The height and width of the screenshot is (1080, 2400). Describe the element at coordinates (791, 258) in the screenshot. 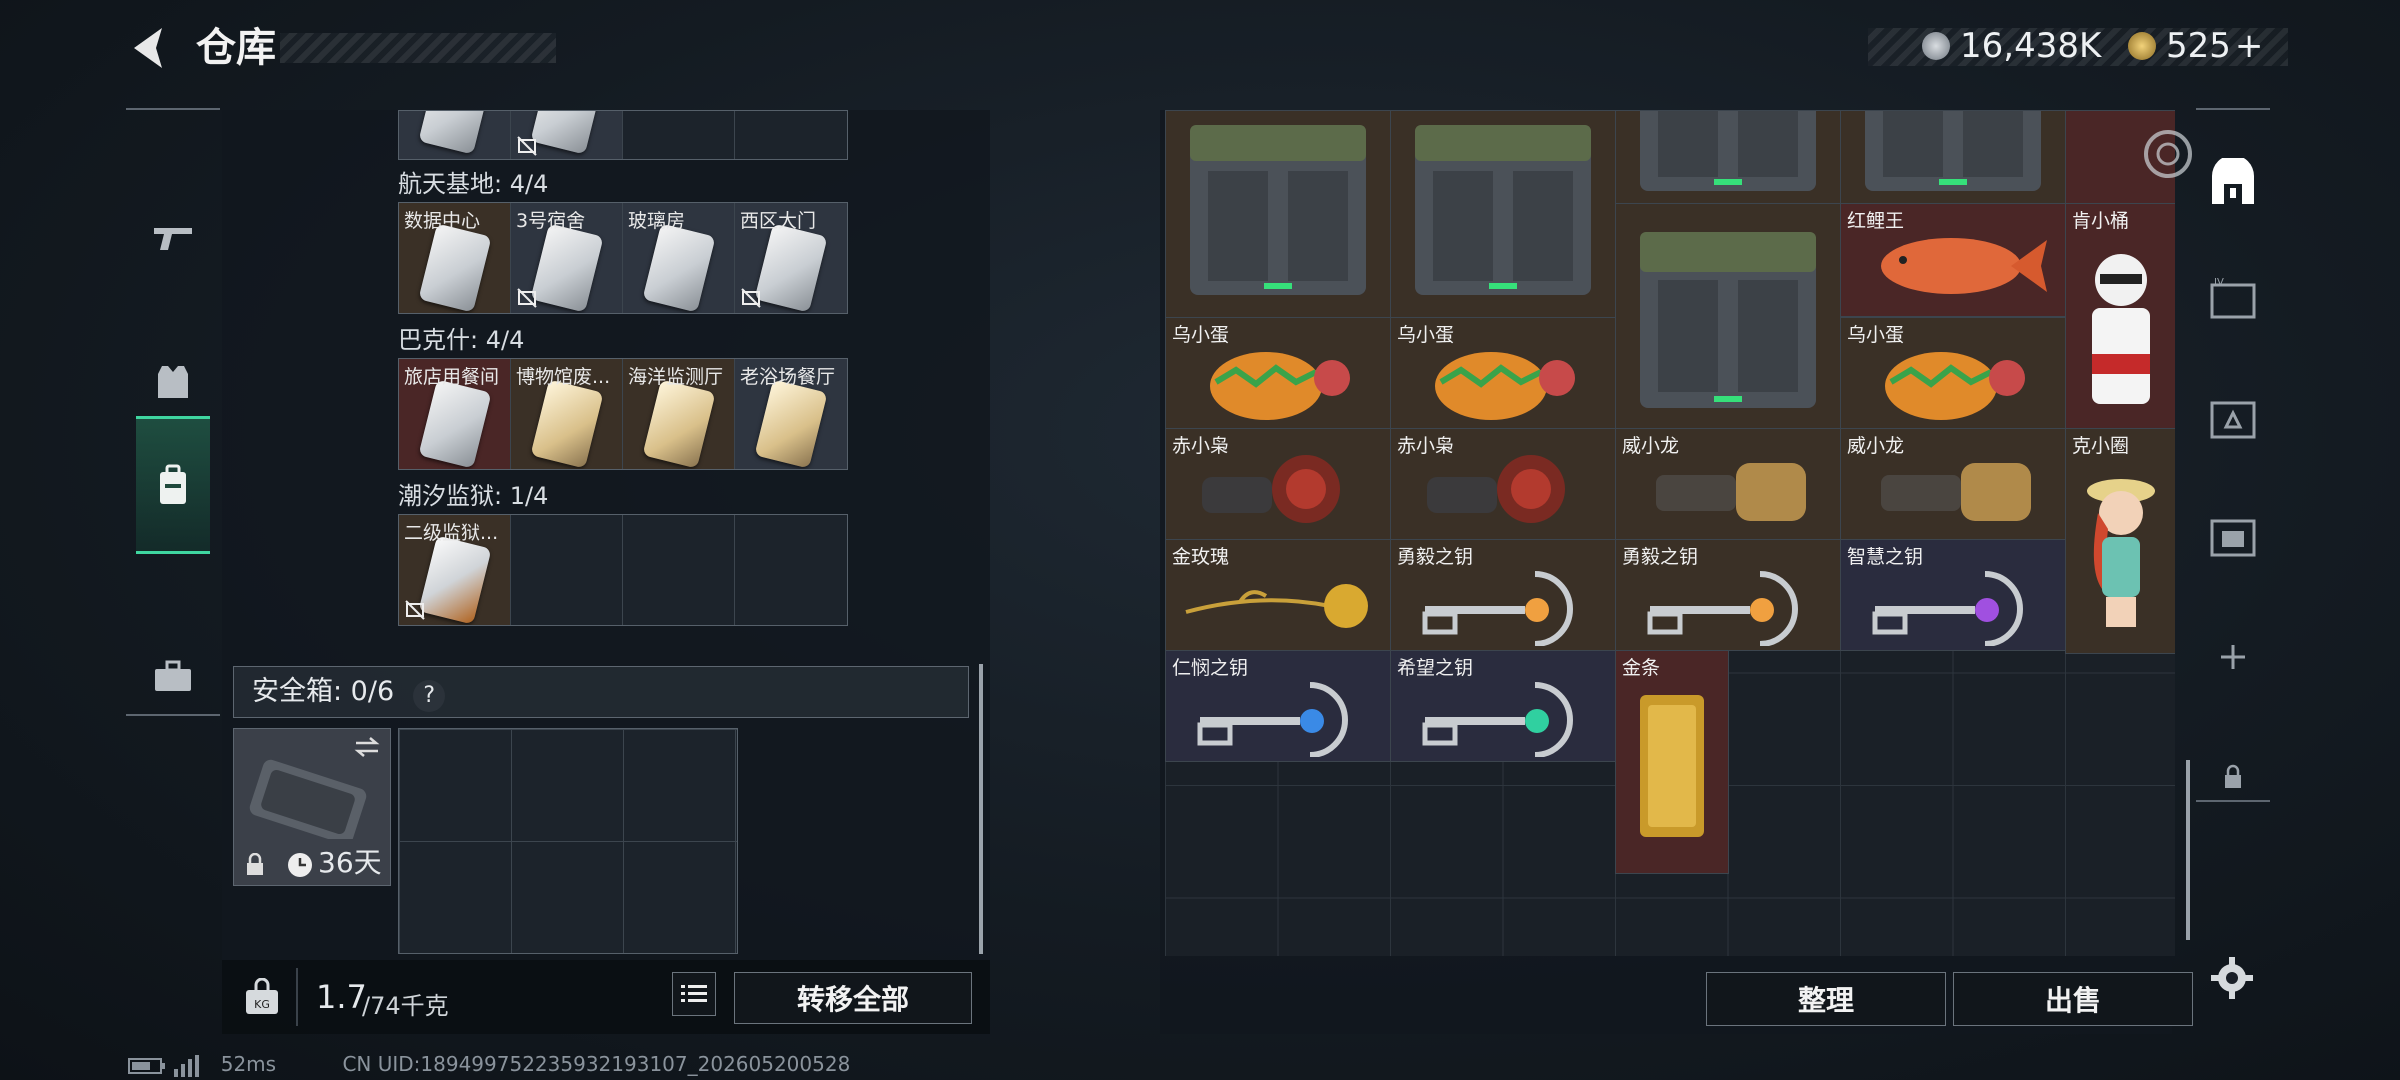

I see `card-item: 西区大门` at that location.